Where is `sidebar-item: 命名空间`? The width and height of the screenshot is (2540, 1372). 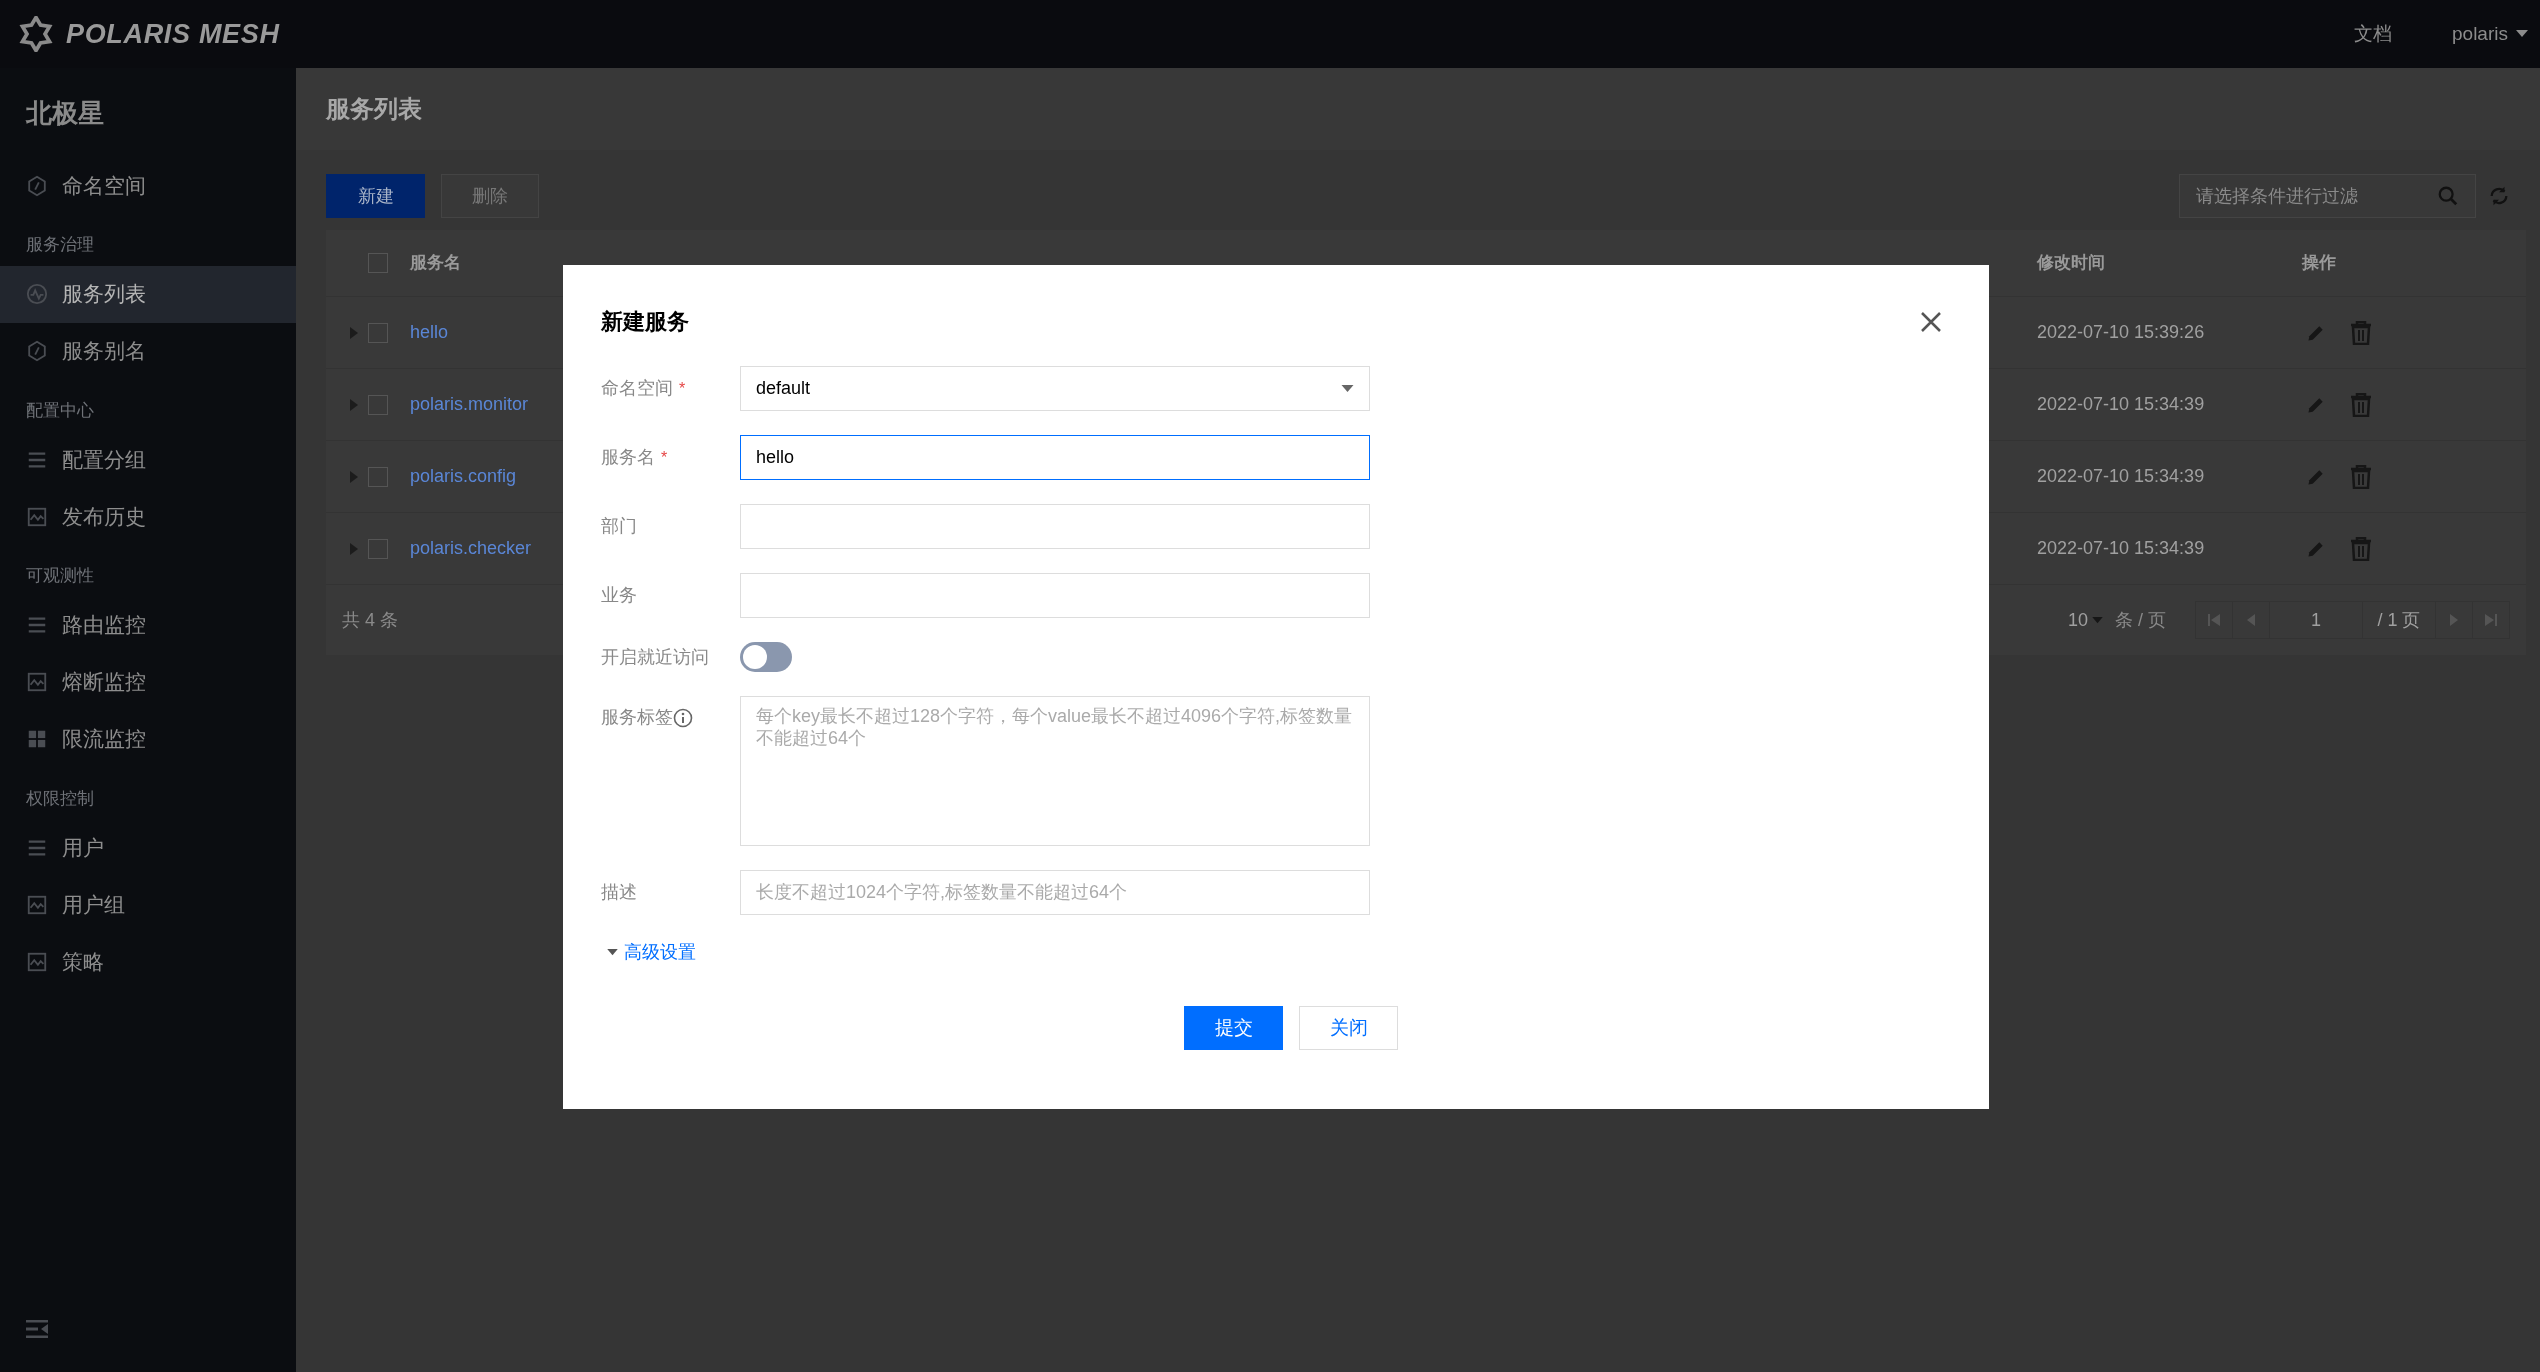 sidebar-item: 命名空间 is located at coordinates (148, 185).